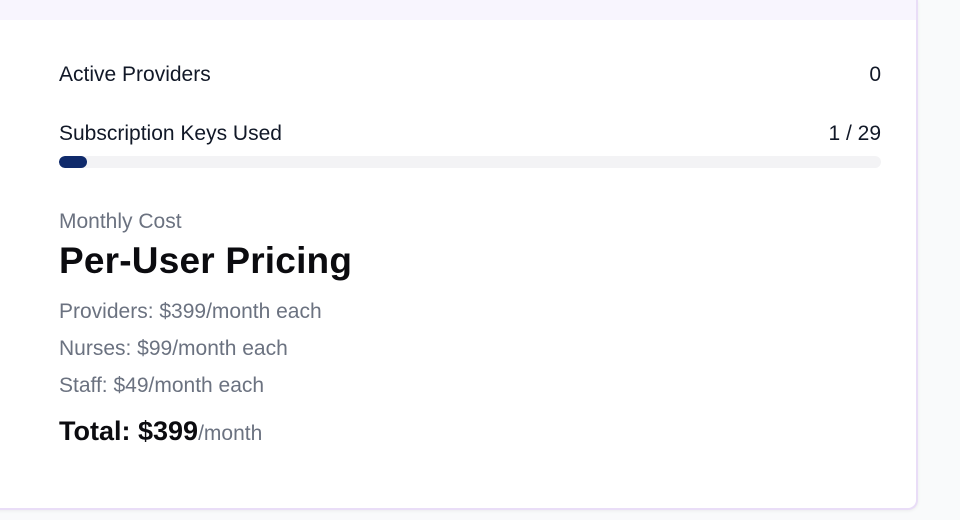  Describe the element at coordinates (230, 433) in the screenshot. I see `total-suffix: /month` at that location.